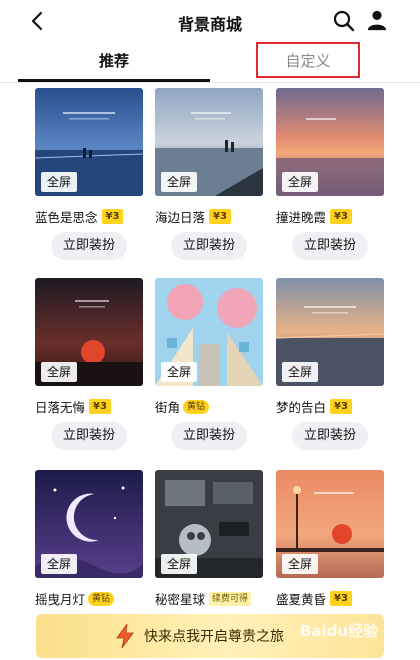 Image resolution: width=420 pixels, height=660 pixels. Describe the element at coordinates (60, 407) in the screenshot. I see `item-name: 日落无悔` at that location.